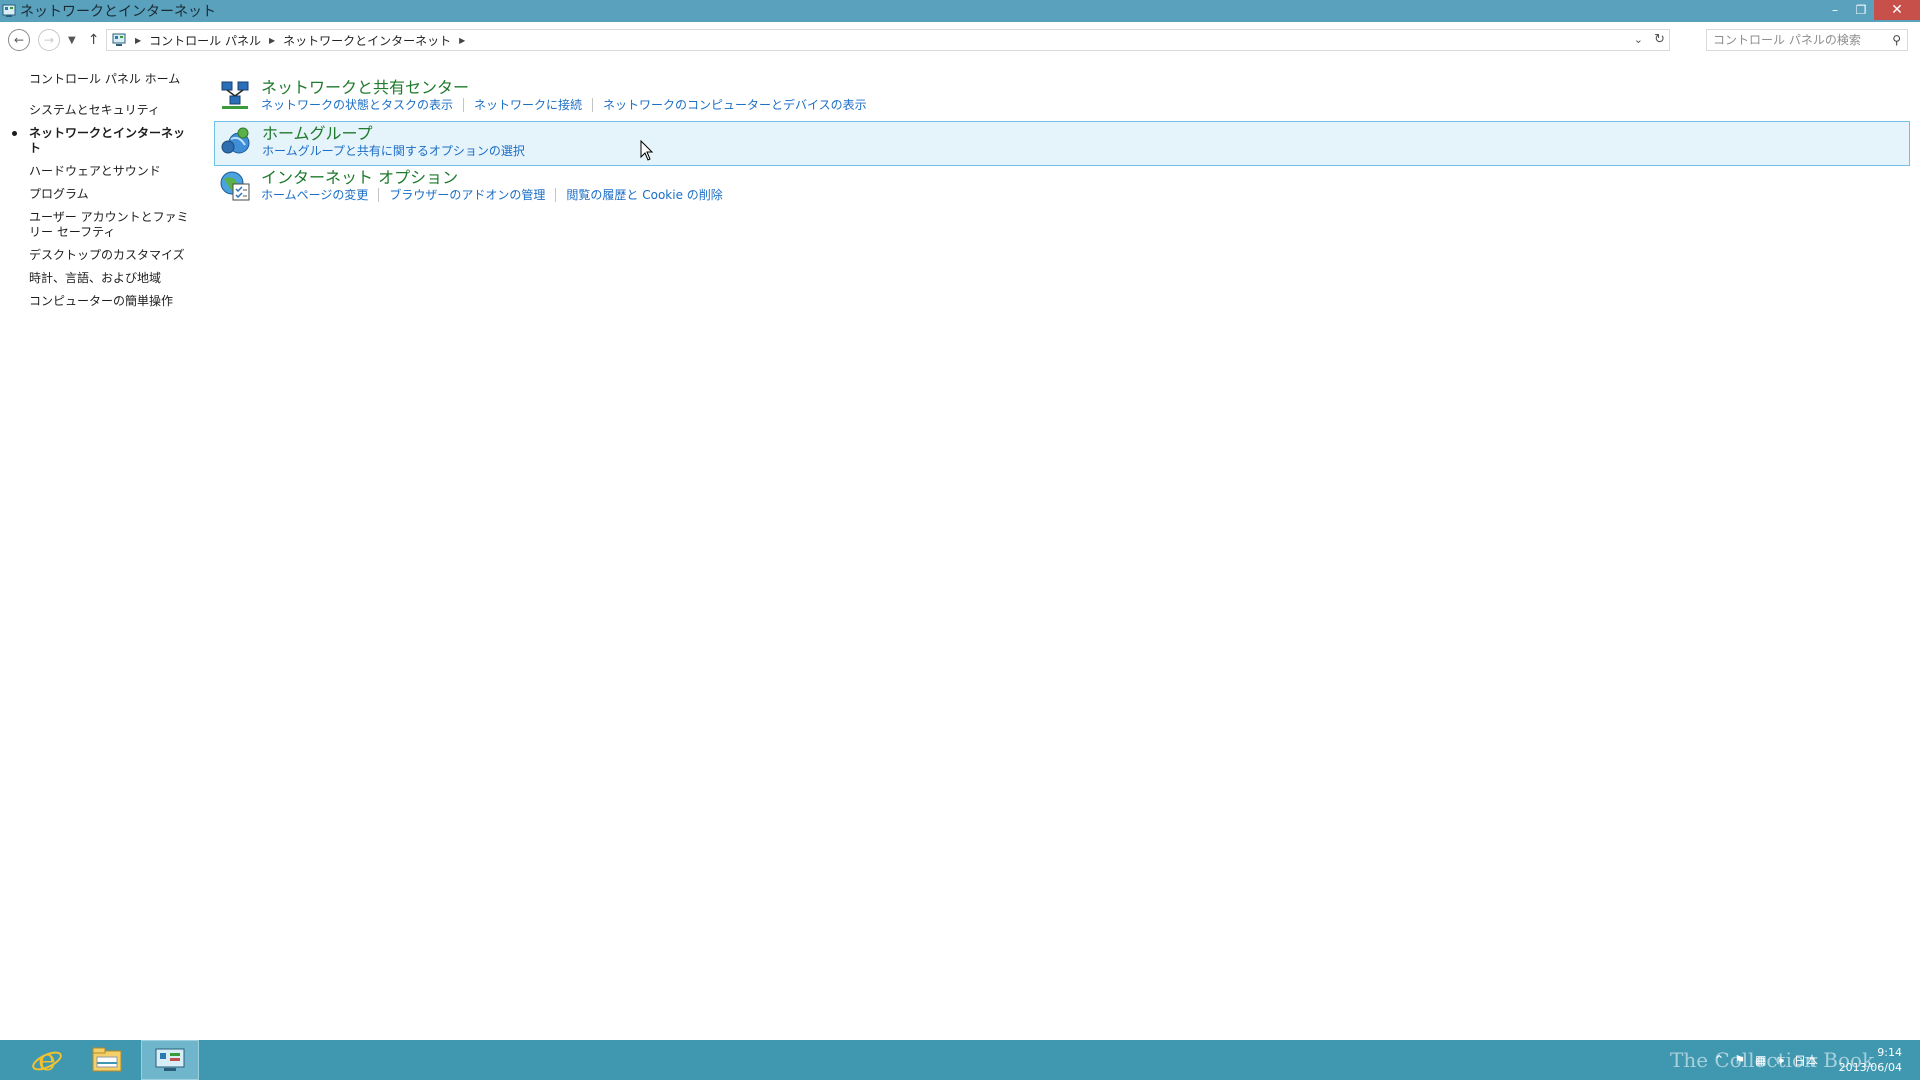  What do you see at coordinates (96, 141) in the screenshot?
I see `sidebar-item-network-internet: ネットワークとインターネット` at bounding box center [96, 141].